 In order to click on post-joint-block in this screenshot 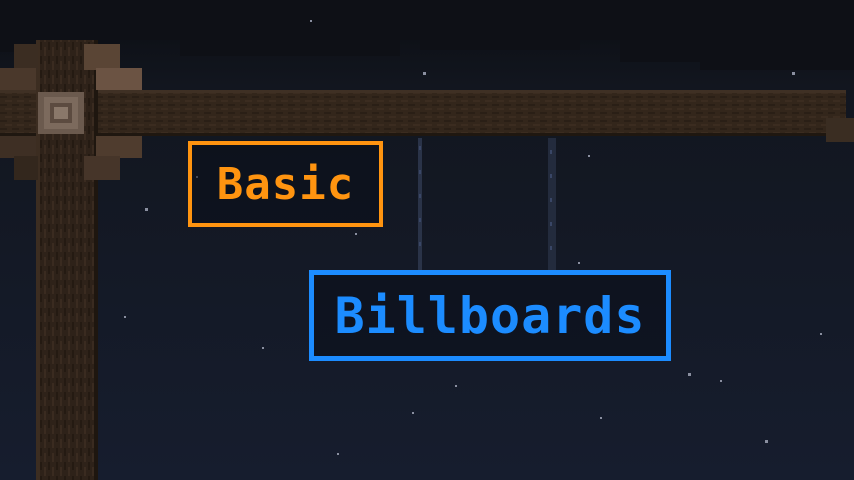, I will do `click(61, 113)`.